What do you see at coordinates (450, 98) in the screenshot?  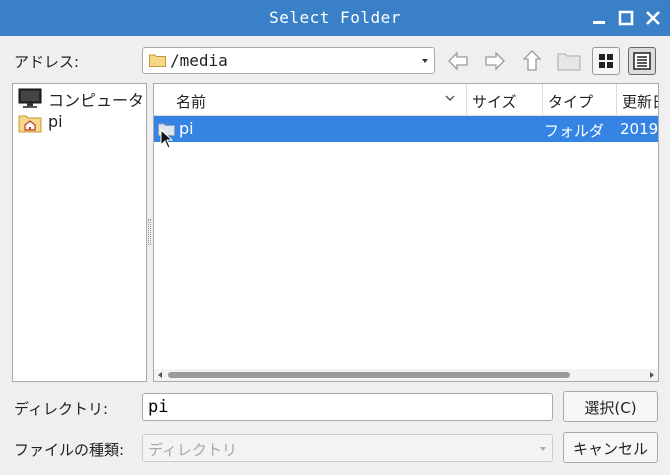 I see `sort-descending-icon` at bounding box center [450, 98].